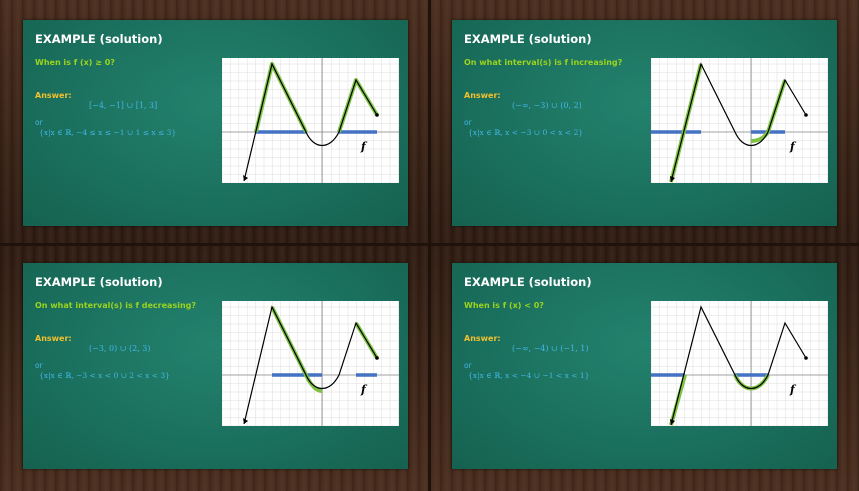  What do you see at coordinates (108, 132) in the screenshot?
I see `answer-set-notation: {x|x ∈ ℝ, −4 ≤ x ≤ −1 ∪ 1 ≤ x ≤ 3}` at bounding box center [108, 132].